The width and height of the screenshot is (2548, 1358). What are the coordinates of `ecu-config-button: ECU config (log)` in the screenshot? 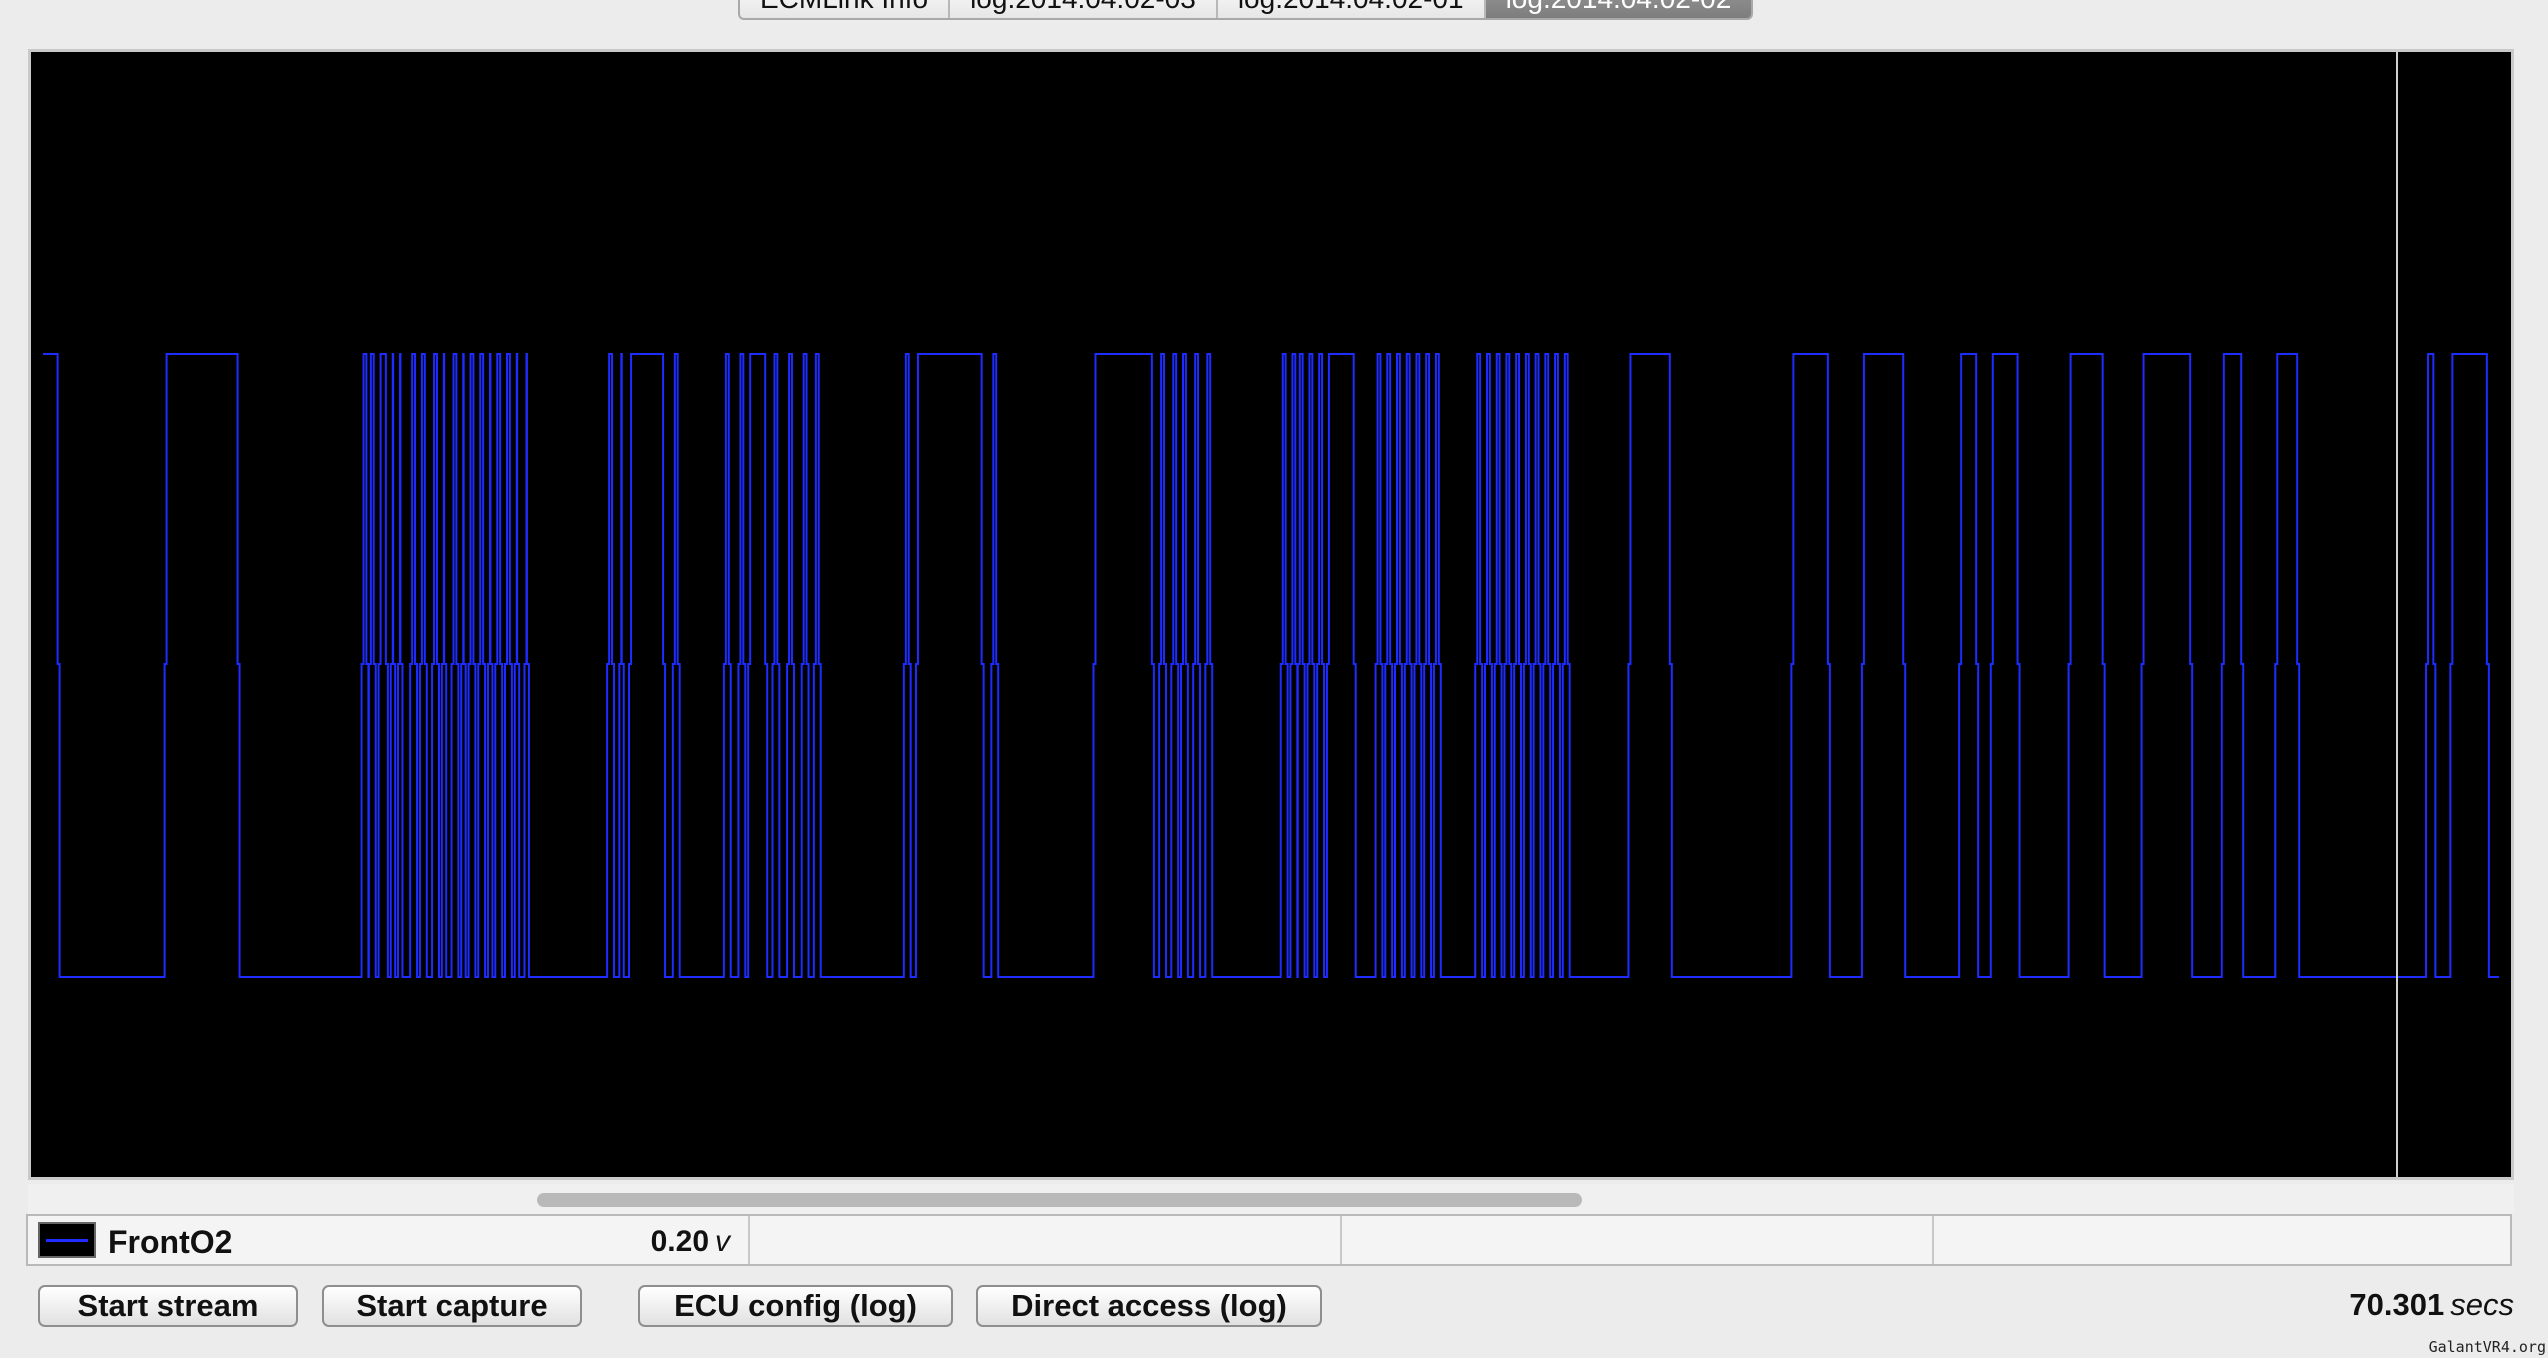 It's located at (795, 1306).